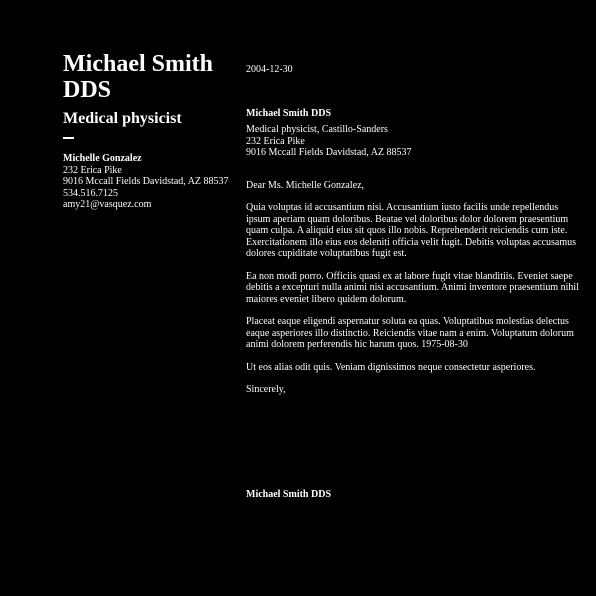 The width and height of the screenshot is (596, 596). What do you see at coordinates (68, 138) in the screenshot?
I see `divider` at bounding box center [68, 138].